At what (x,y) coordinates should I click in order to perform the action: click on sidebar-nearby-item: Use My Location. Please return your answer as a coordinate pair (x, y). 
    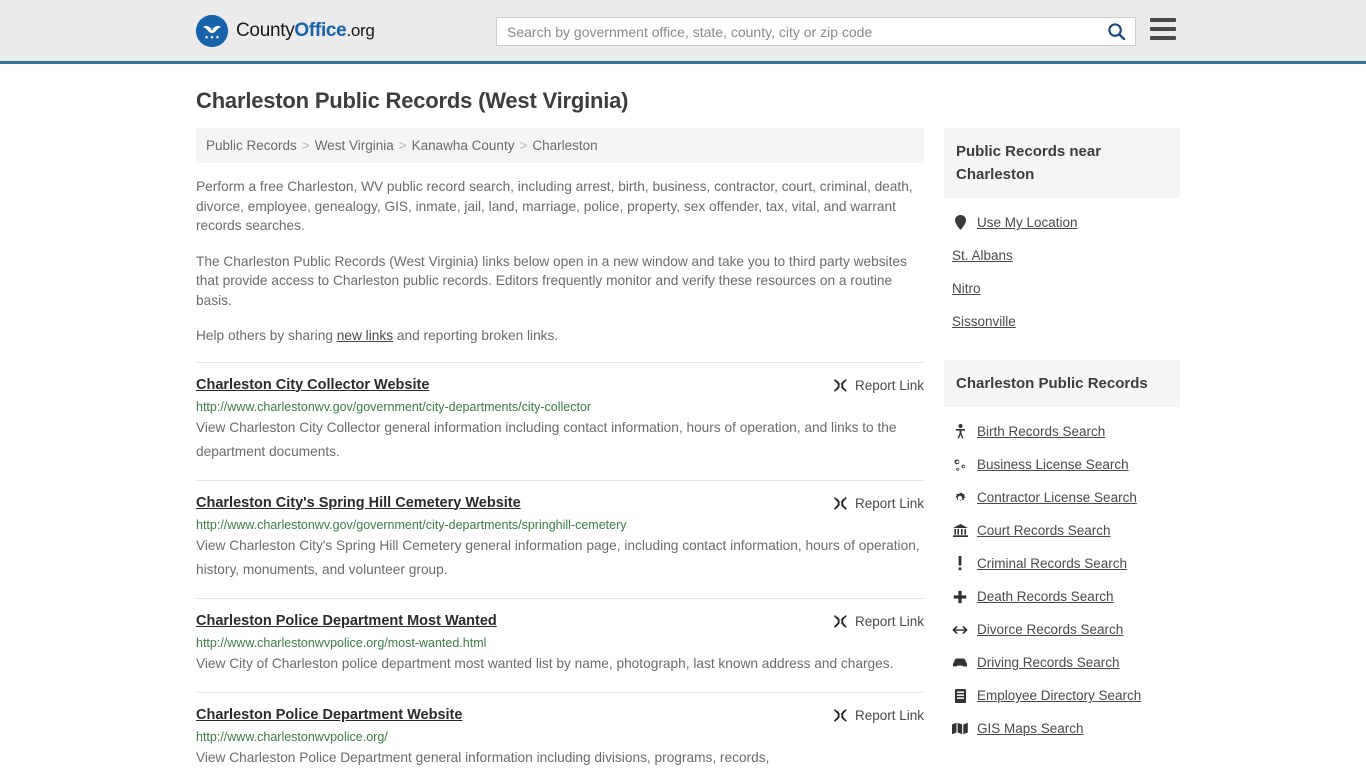
    Looking at the image, I should click on (1066, 222).